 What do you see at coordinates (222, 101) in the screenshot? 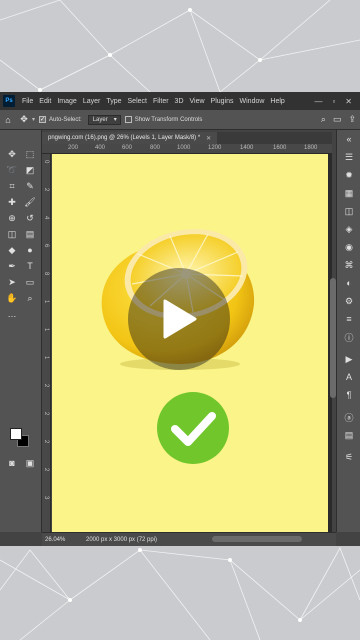
I see `menu-plugins: Plugins` at bounding box center [222, 101].